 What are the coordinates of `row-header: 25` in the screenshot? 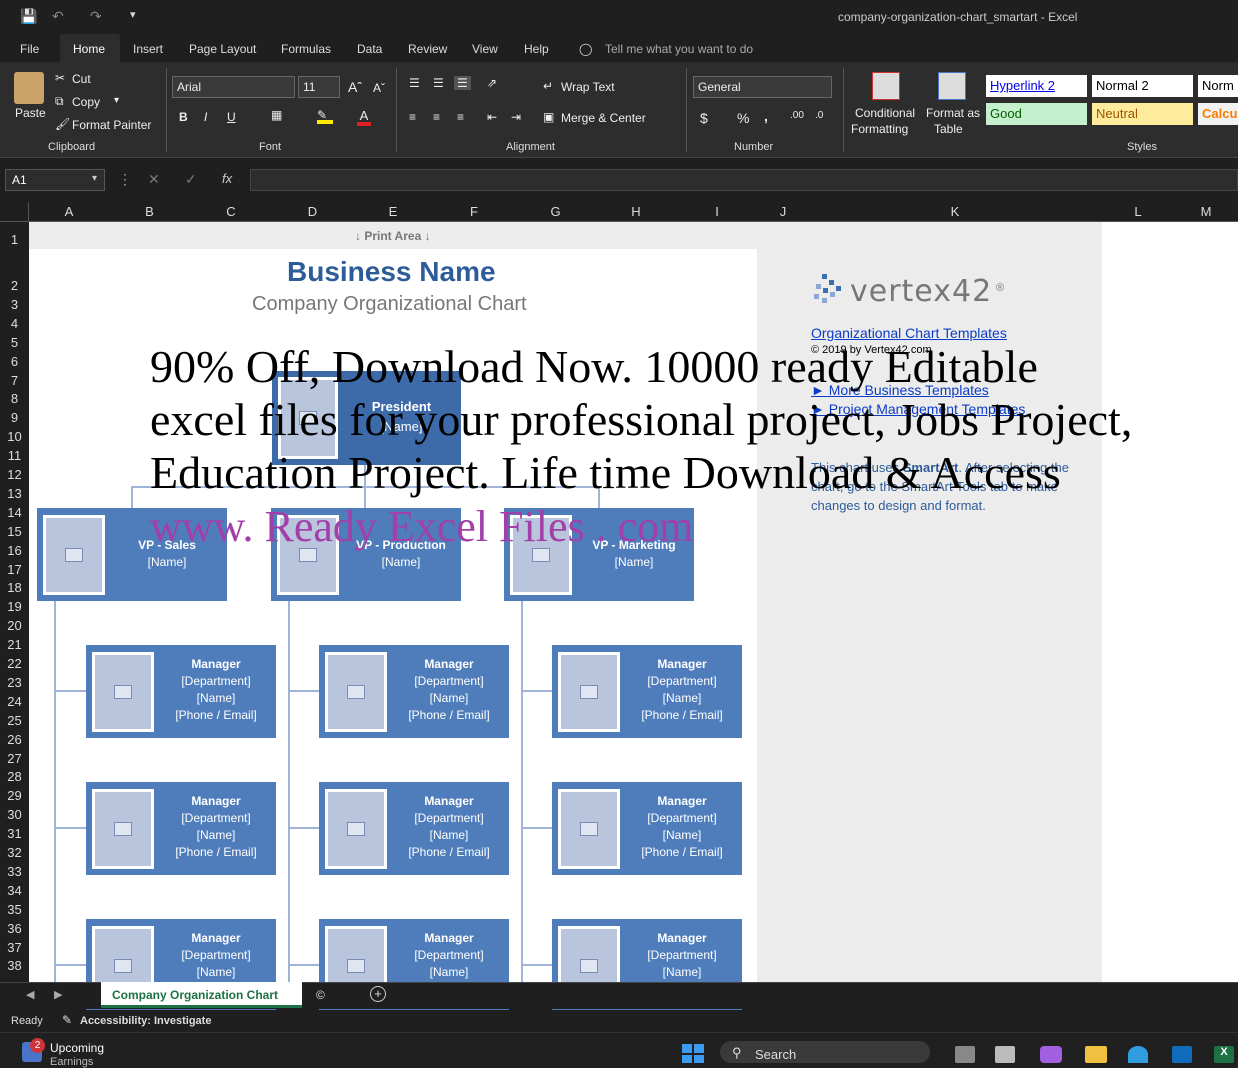 It's located at (14, 720).